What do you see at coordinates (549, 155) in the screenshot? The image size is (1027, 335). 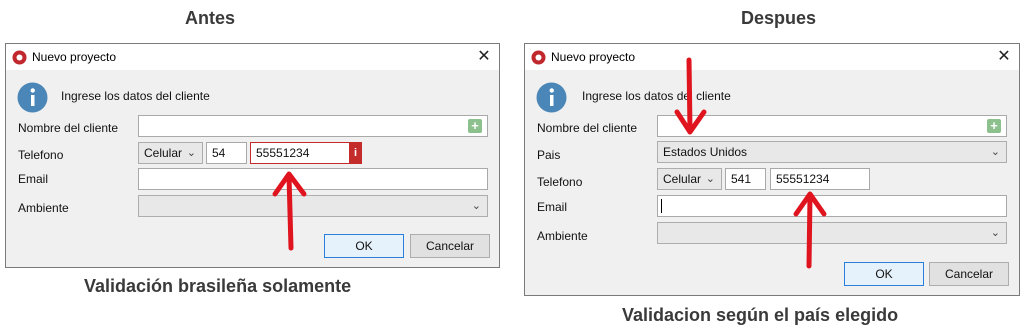 I see `country-label: Pais` at bounding box center [549, 155].